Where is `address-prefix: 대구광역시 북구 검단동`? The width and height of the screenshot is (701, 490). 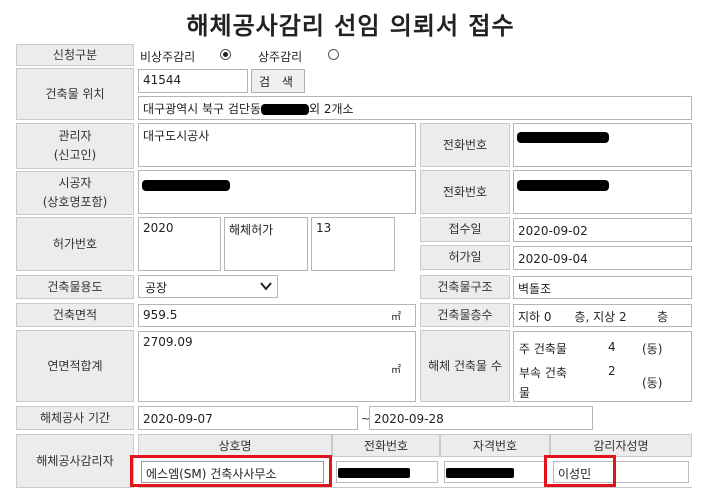 address-prefix: 대구광역시 북구 검단동 is located at coordinates (202, 109).